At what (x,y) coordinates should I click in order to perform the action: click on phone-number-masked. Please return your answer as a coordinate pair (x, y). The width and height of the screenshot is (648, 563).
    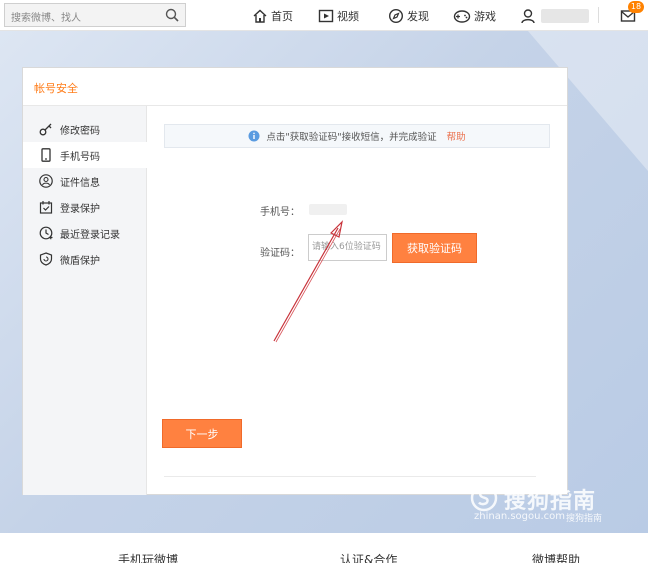
    Looking at the image, I should click on (328, 209).